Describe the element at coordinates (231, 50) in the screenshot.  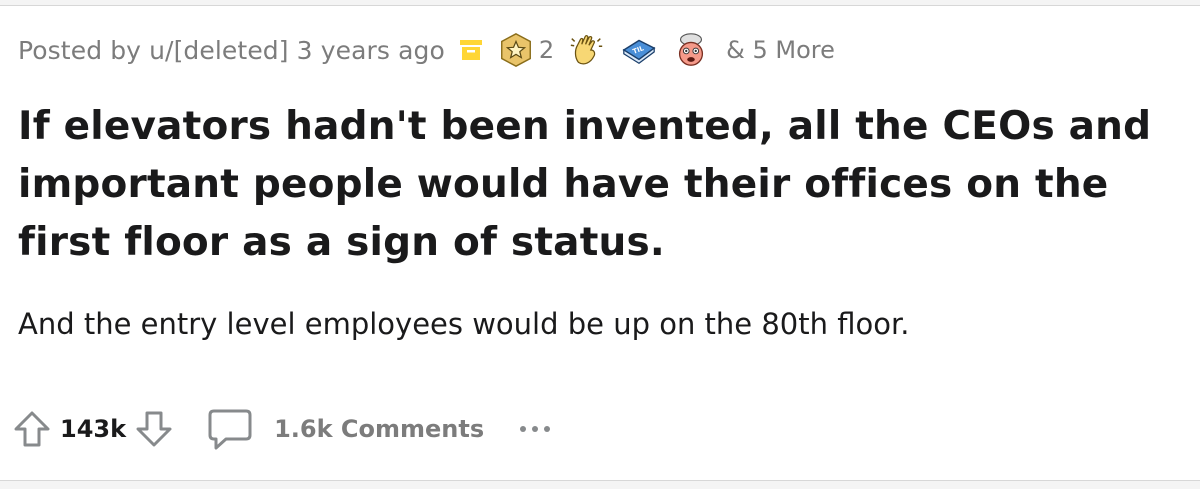
I see `posted-by-text: Posted by u/[deleted] 3 years ago` at that location.